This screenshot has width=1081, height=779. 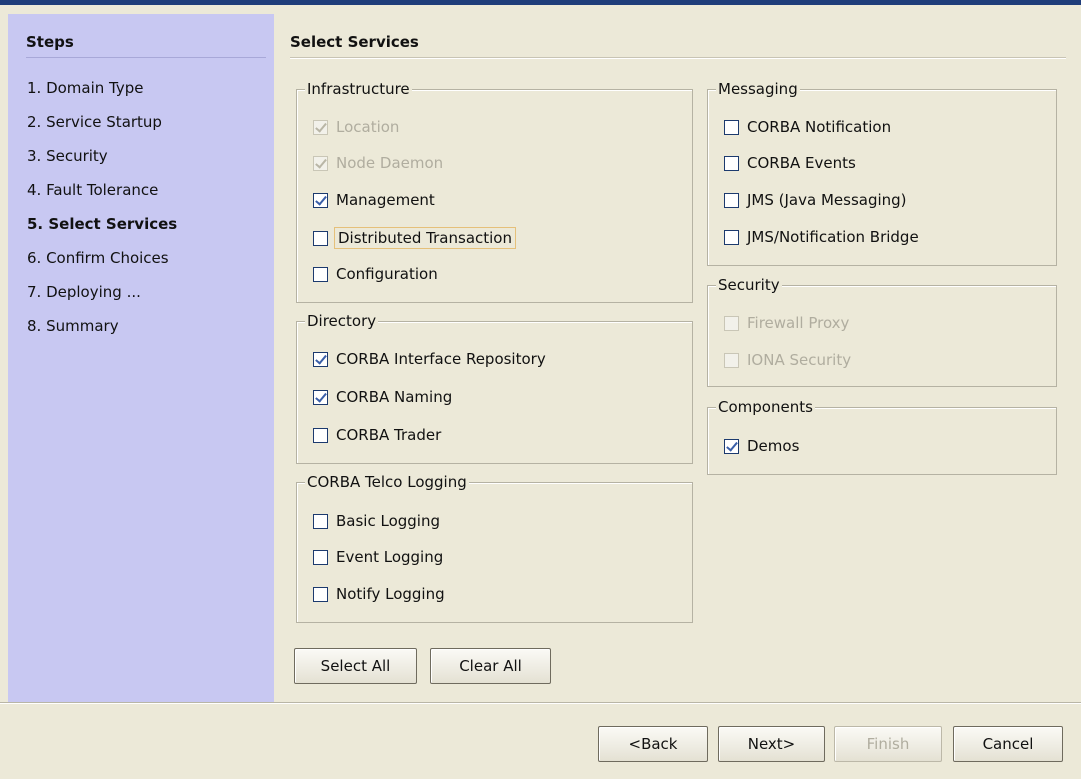 I want to click on jms-checkbox: JMS (Java Messaging), so click(x=815, y=200).